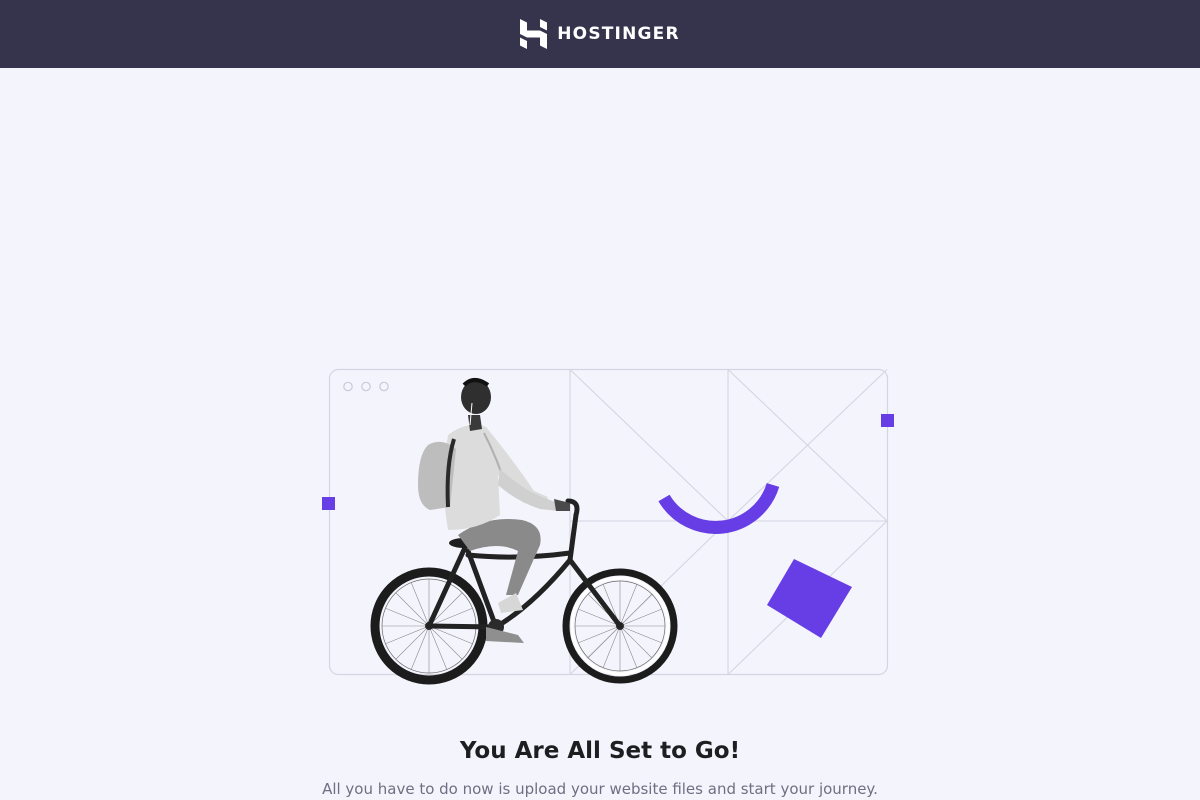  Describe the element at coordinates (887, 420) in the screenshot. I see `accent-square-right` at that location.